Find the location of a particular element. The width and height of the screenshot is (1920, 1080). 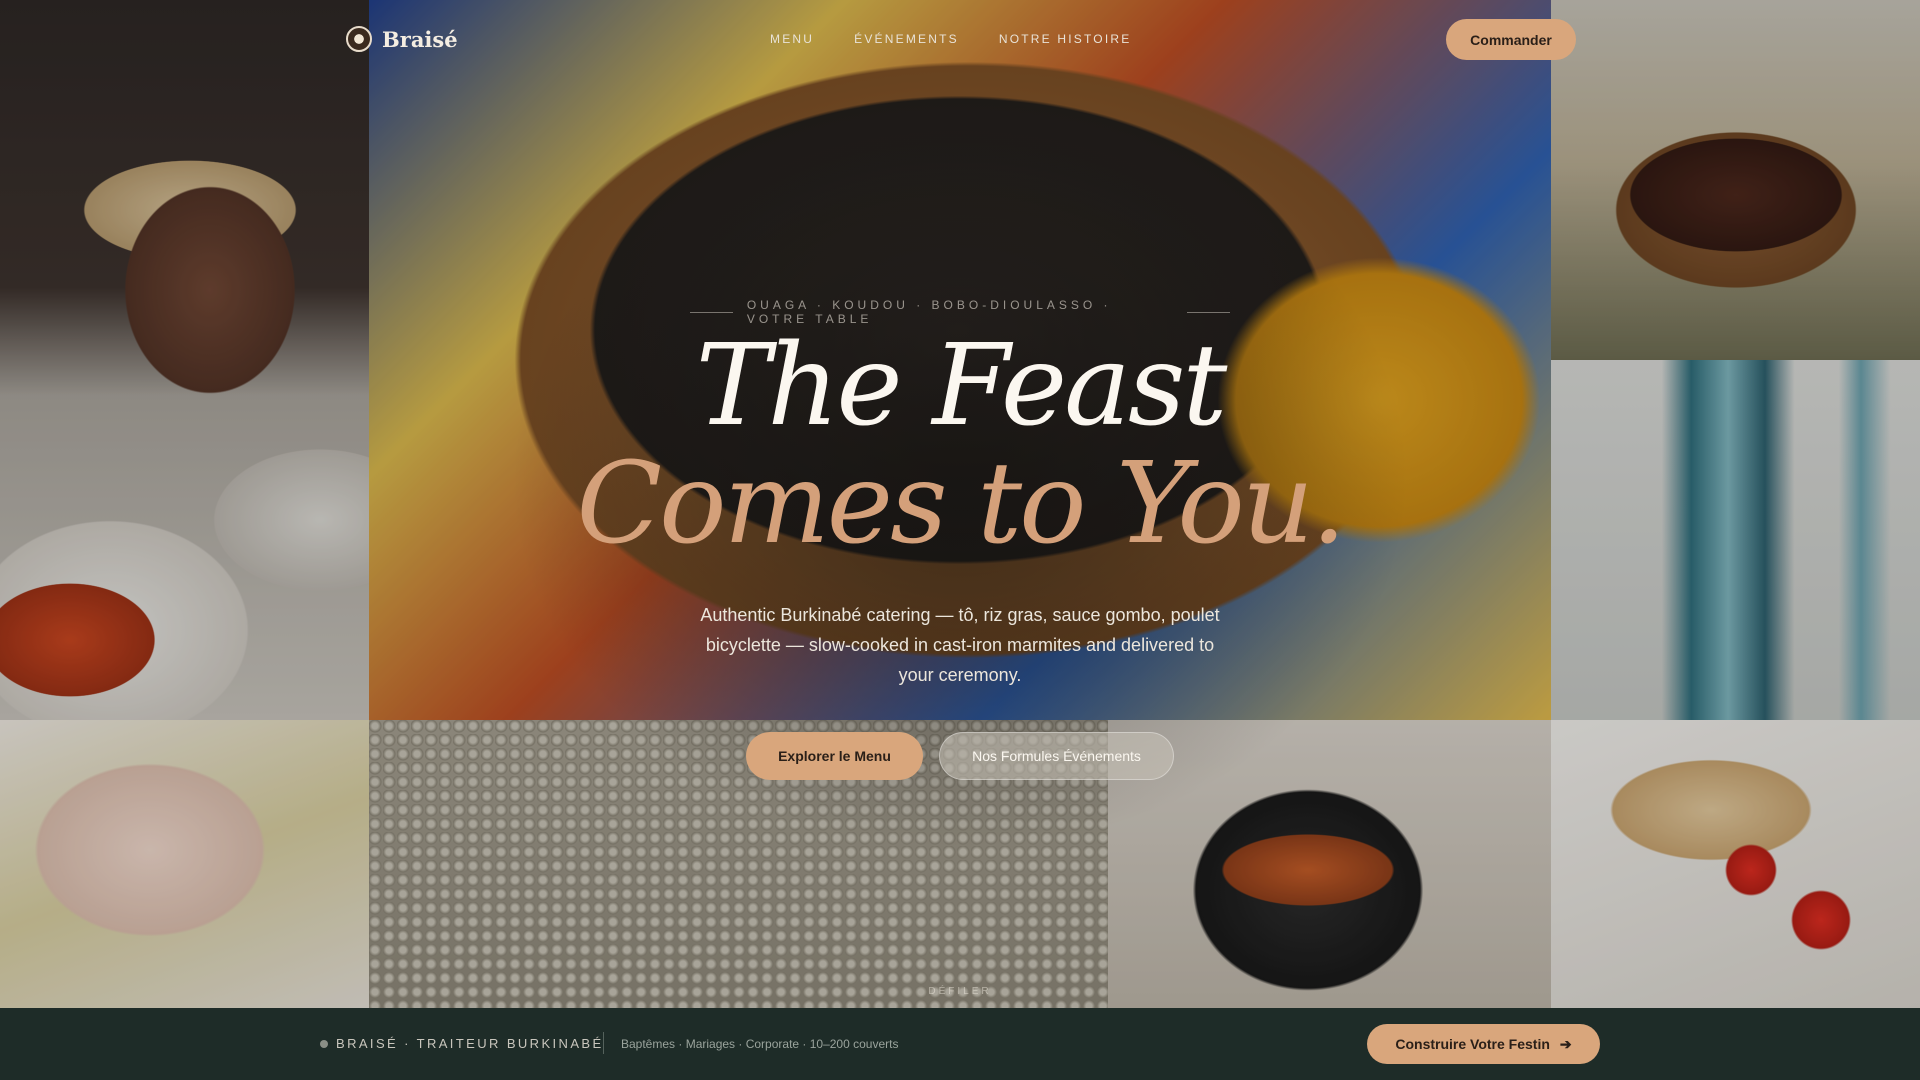

build-feast-label: Construire Votre Festin is located at coordinates (1472, 1044).